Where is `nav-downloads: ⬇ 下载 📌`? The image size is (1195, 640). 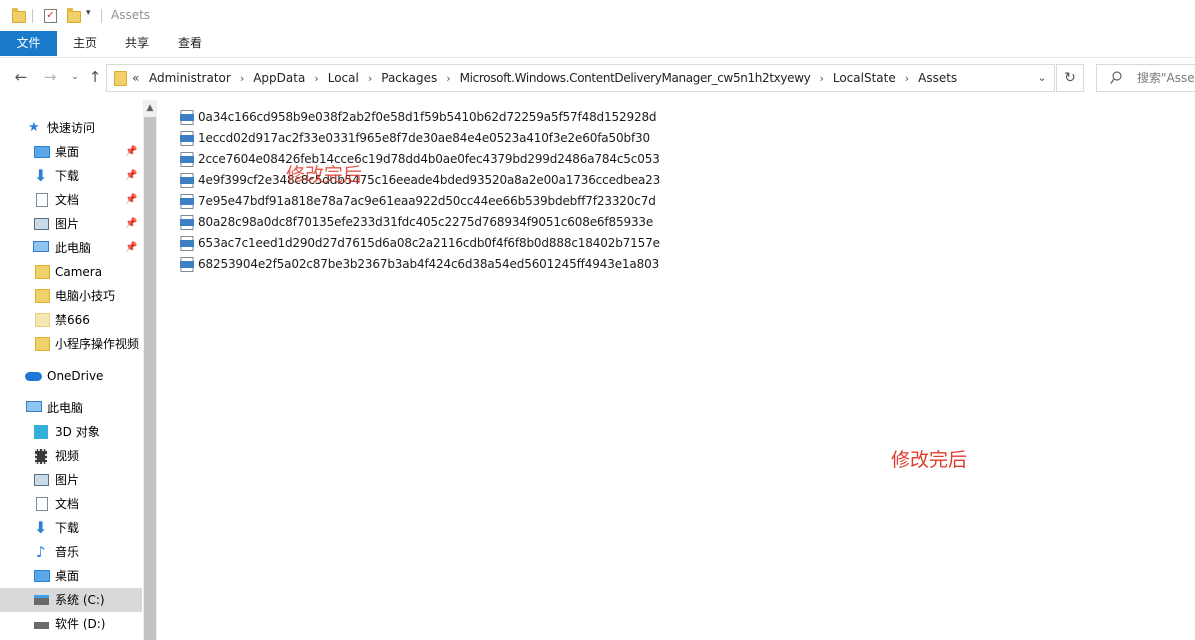 nav-downloads: ⬇ 下载 📌 is located at coordinates (71, 176).